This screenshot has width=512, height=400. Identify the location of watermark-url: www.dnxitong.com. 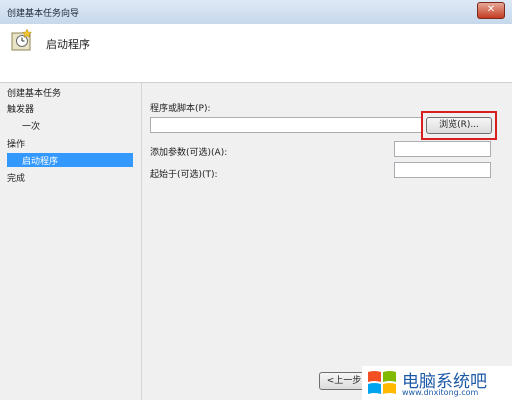
(440, 392).